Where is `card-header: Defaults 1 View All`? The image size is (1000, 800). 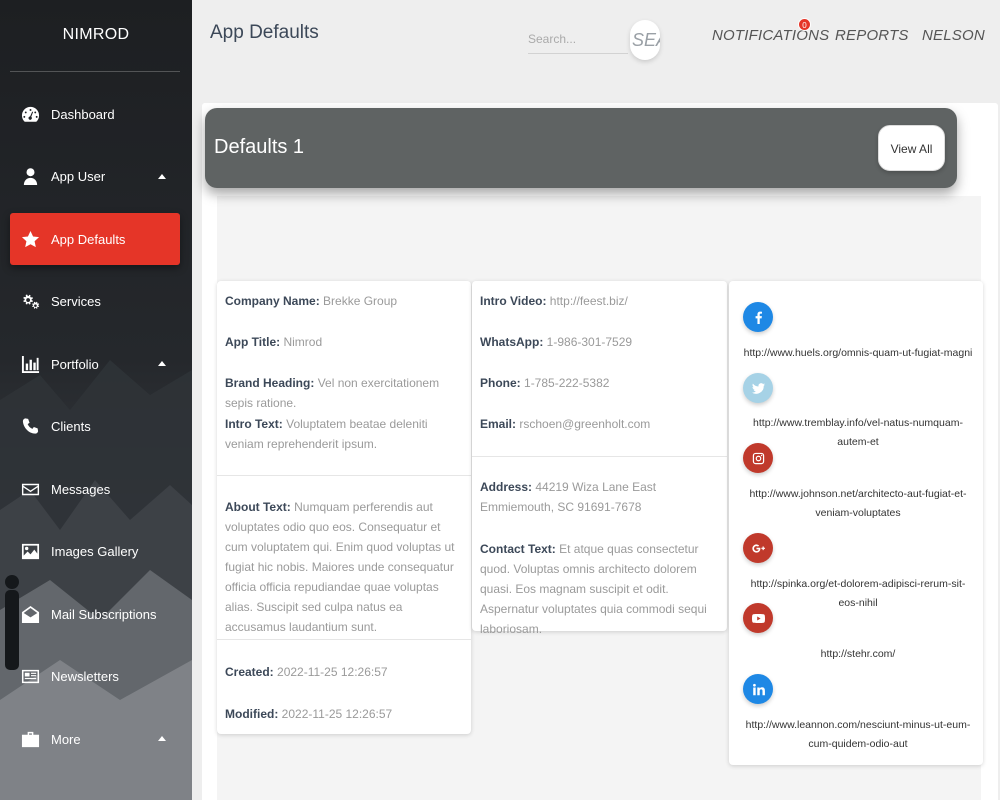 card-header: Defaults 1 View All is located at coordinates (581, 148).